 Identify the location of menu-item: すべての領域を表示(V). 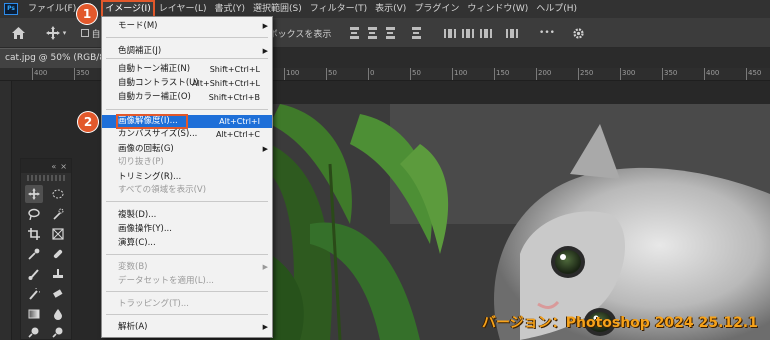
(187, 190).